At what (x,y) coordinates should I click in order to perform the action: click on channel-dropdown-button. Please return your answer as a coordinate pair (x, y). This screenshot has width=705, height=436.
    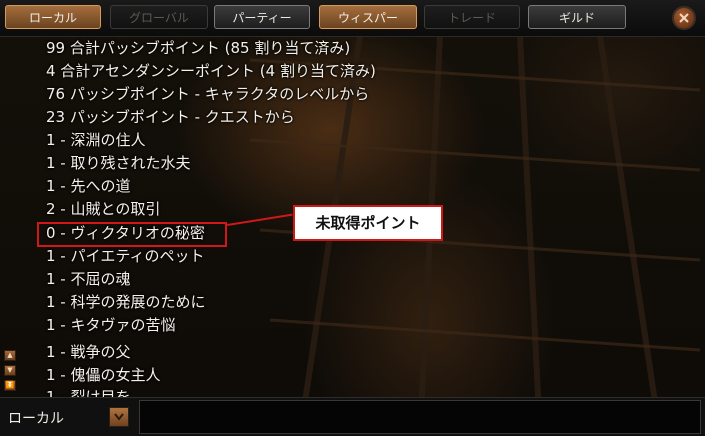
    Looking at the image, I should click on (119, 417).